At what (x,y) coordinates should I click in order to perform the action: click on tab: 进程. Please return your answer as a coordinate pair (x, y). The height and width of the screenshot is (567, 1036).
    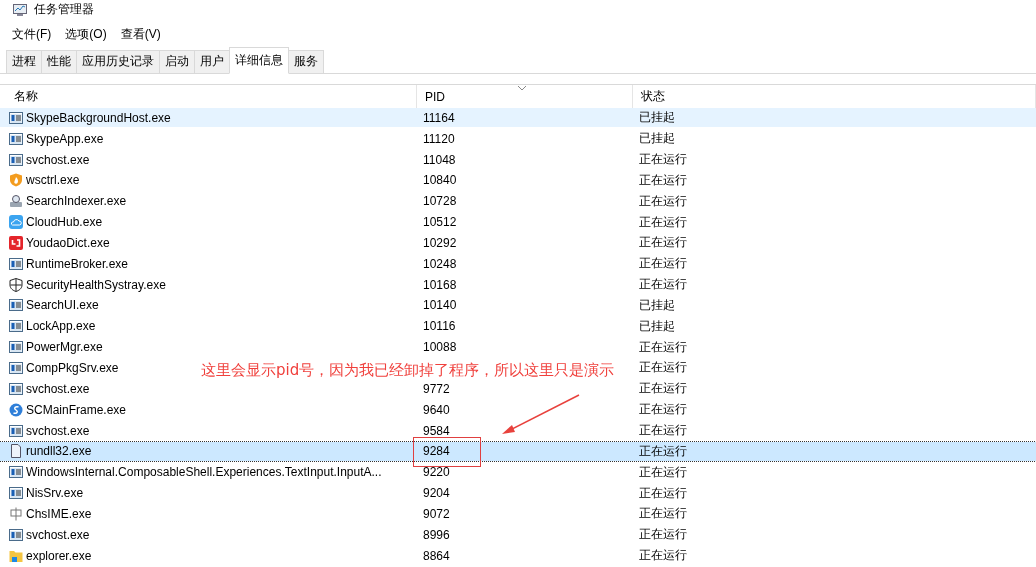
    Looking at the image, I should click on (24, 61).